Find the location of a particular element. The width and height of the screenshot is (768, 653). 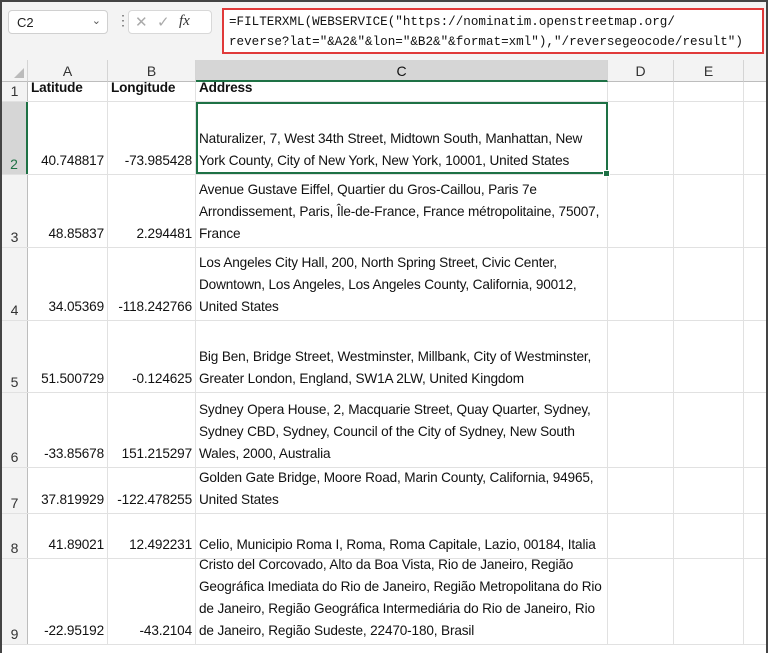

cell-longitude: -43.2104 is located at coordinates (152, 601).